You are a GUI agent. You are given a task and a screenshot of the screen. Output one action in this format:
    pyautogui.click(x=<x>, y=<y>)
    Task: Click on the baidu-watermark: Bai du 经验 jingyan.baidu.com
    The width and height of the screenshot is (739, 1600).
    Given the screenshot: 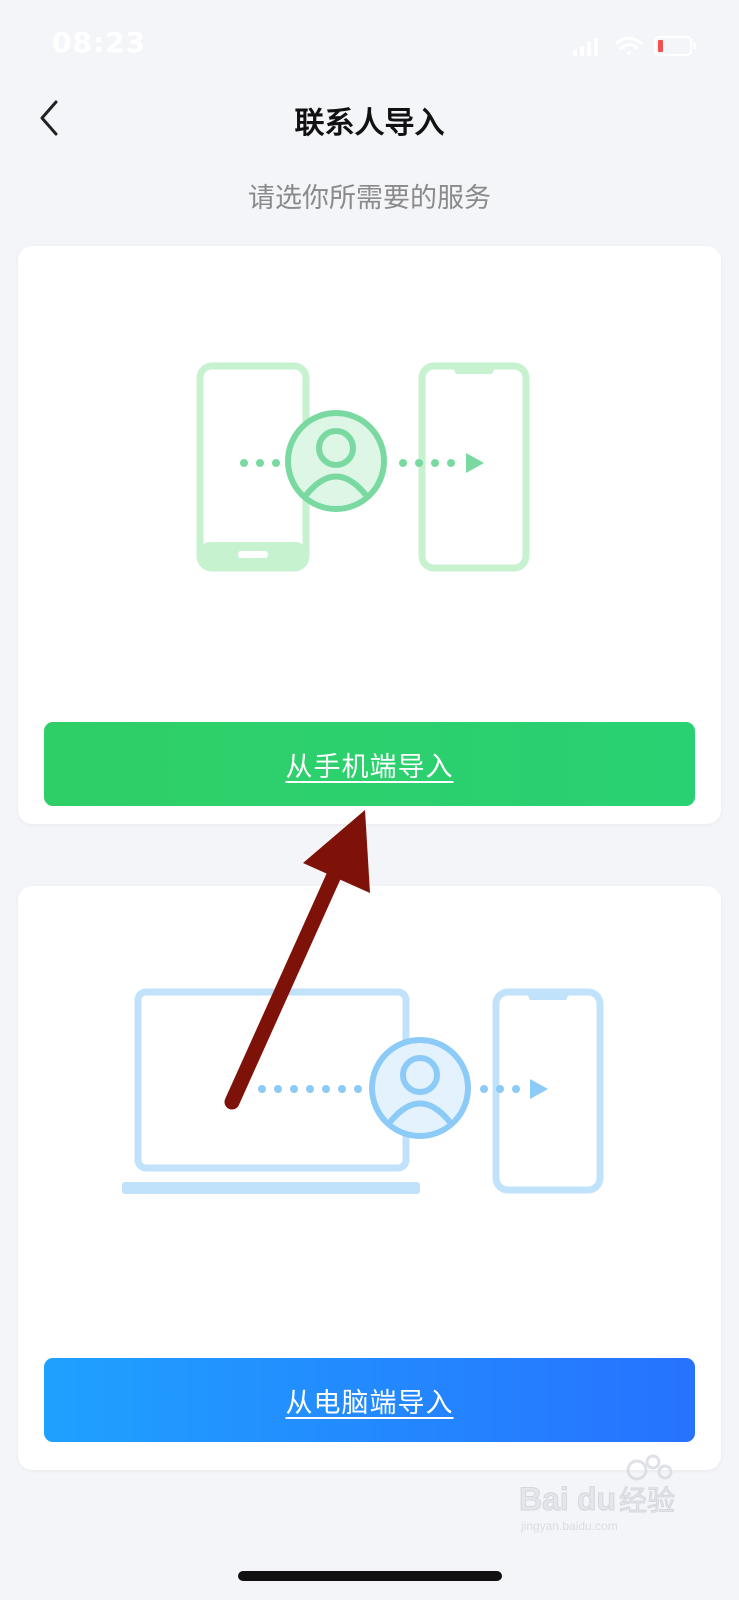 What is the action you would take?
    pyautogui.click(x=597, y=1493)
    